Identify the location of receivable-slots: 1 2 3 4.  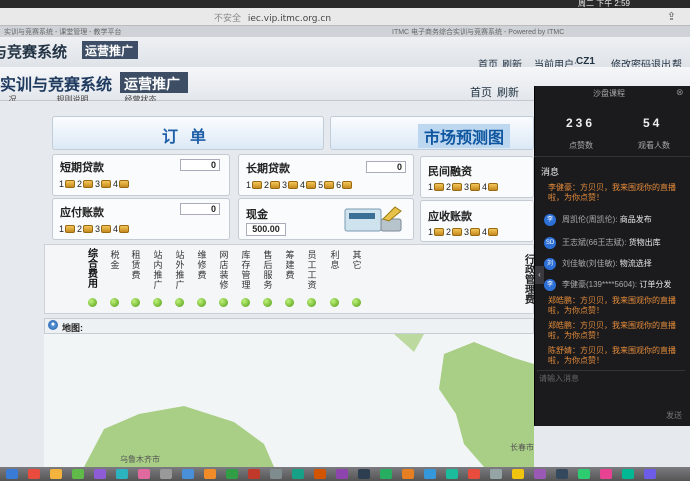
(463, 232).